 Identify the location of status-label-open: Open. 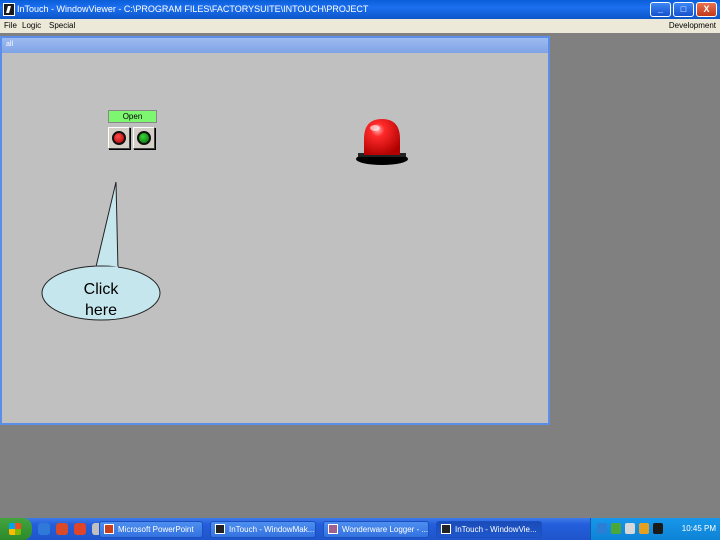
(132, 116).